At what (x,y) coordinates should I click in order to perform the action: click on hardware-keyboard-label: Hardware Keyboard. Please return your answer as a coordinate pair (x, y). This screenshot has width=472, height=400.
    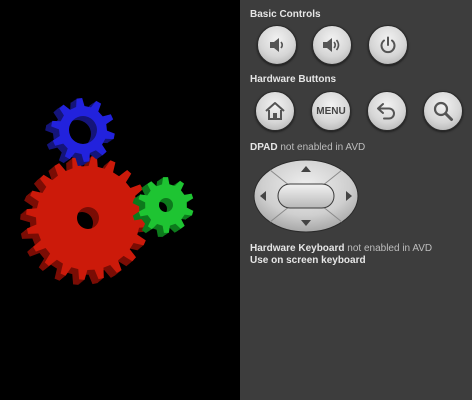
    Looking at the image, I should click on (297, 248).